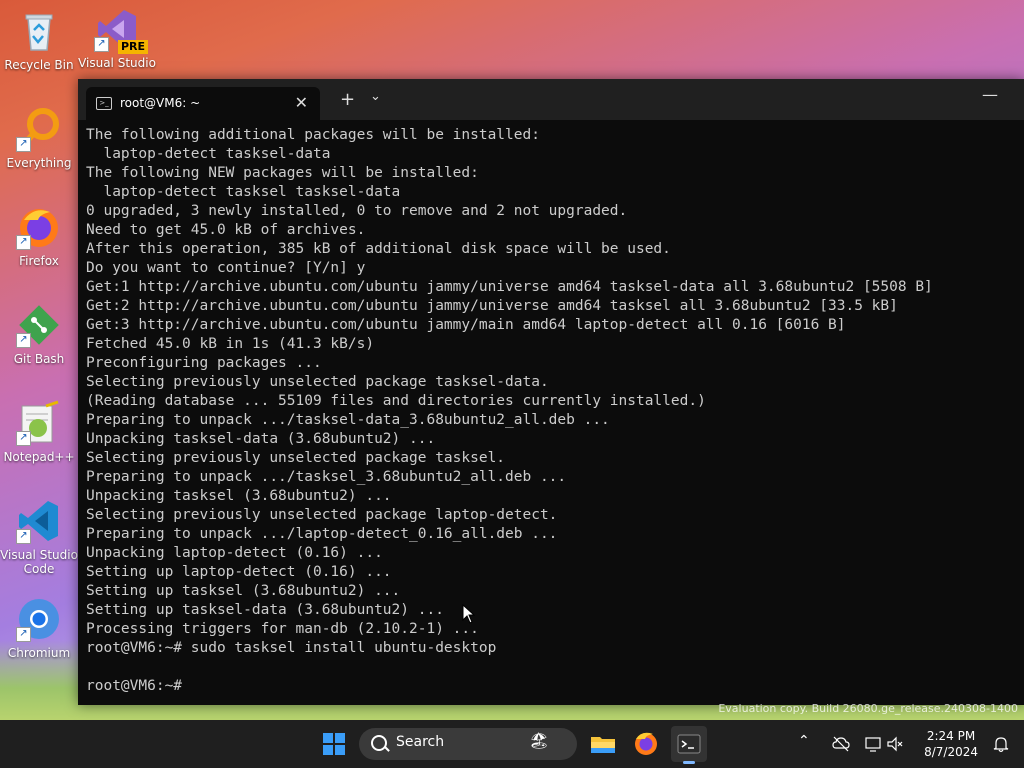  Describe the element at coordinates (104, 103) in the screenshot. I see `terminal-tab-icon: >_` at that location.